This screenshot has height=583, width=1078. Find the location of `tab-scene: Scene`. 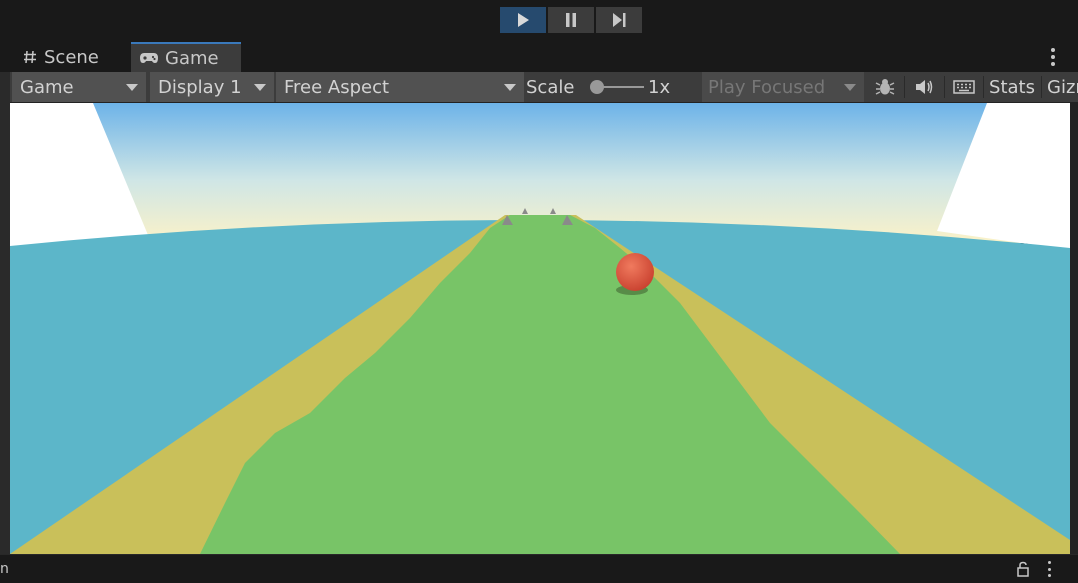

tab-scene: Scene is located at coordinates (72, 57).